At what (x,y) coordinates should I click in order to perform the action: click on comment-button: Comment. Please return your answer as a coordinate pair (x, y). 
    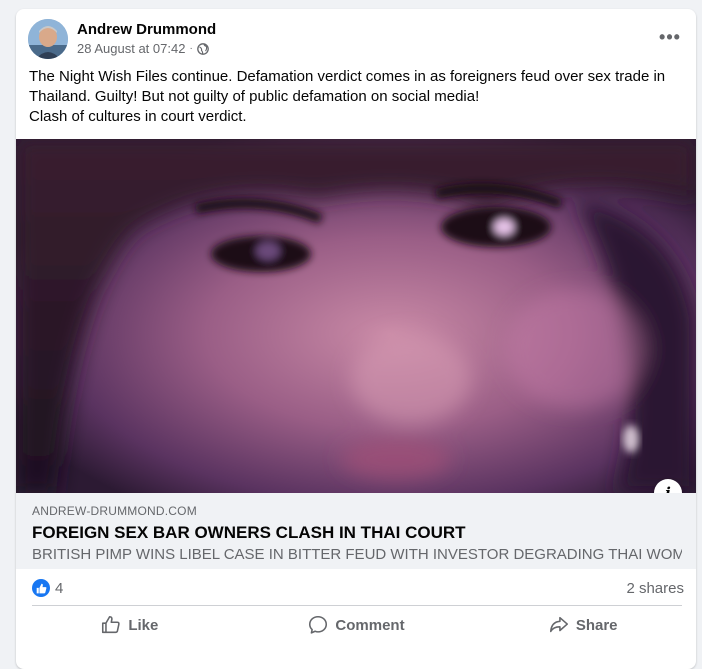
    Looking at the image, I should click on (356, 625).